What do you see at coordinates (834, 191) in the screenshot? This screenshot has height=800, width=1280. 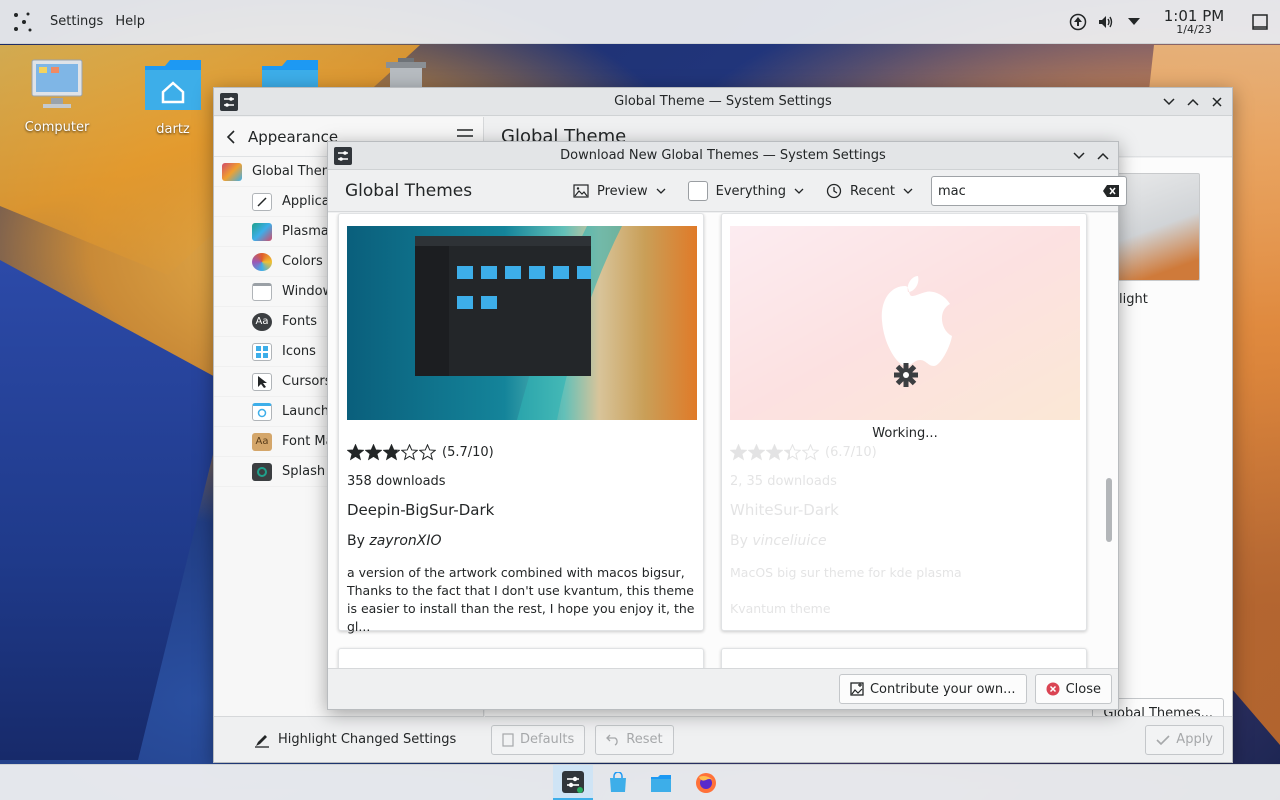 I see `clock-icon` at bounding box center [834, 191].